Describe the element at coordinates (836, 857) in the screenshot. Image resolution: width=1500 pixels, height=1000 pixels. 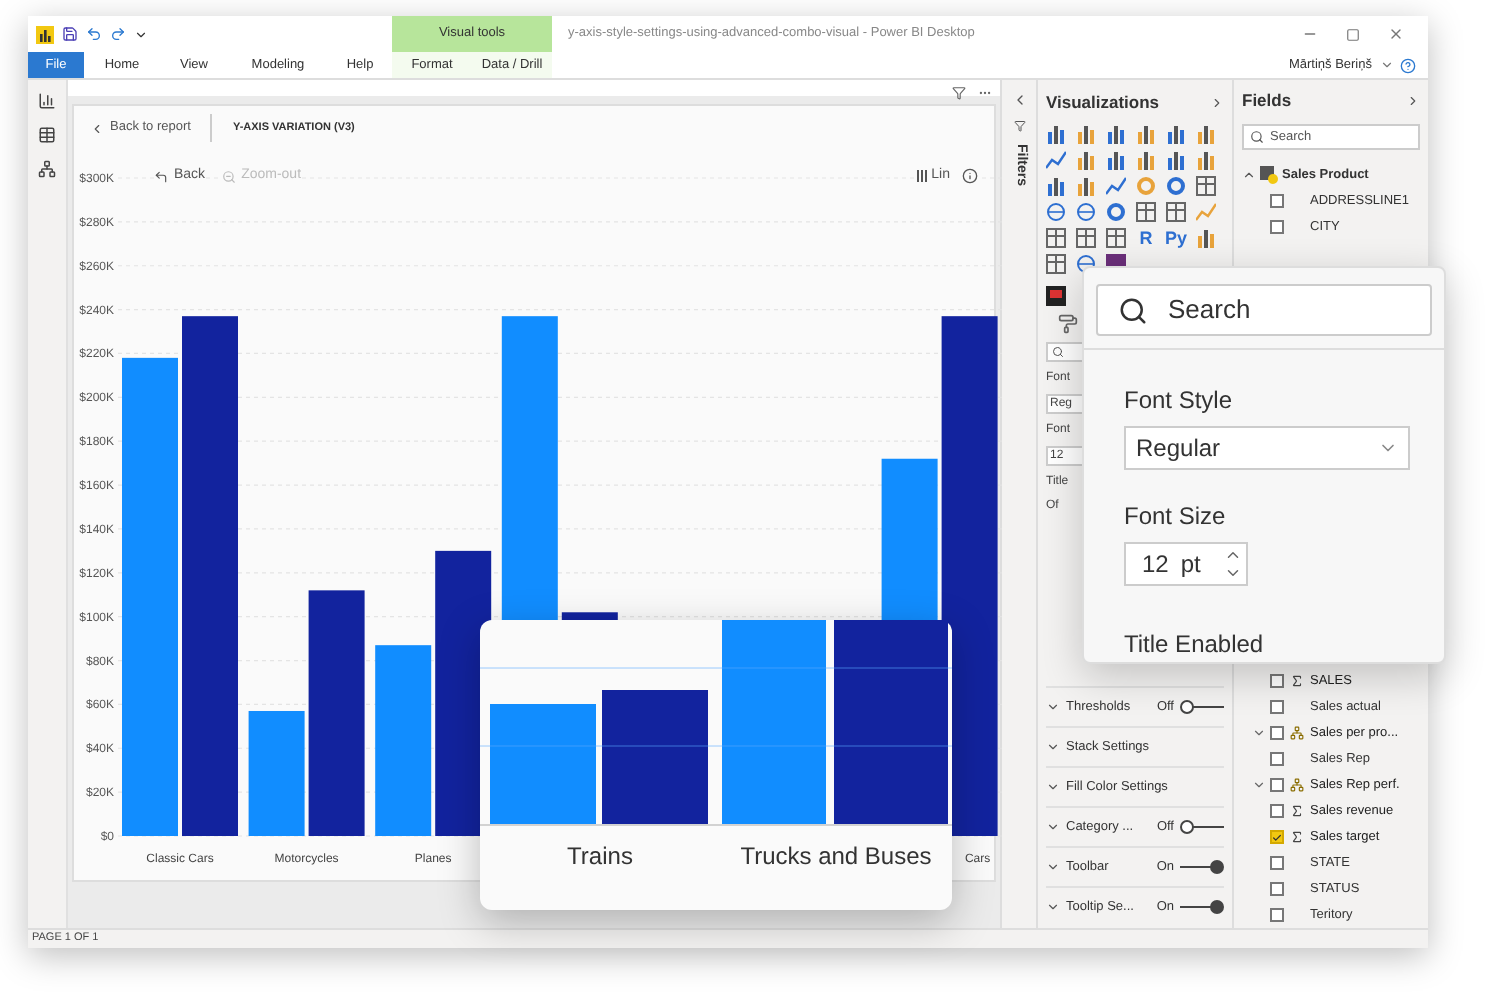
I see `category-label: Trucks and Buses` at that location.